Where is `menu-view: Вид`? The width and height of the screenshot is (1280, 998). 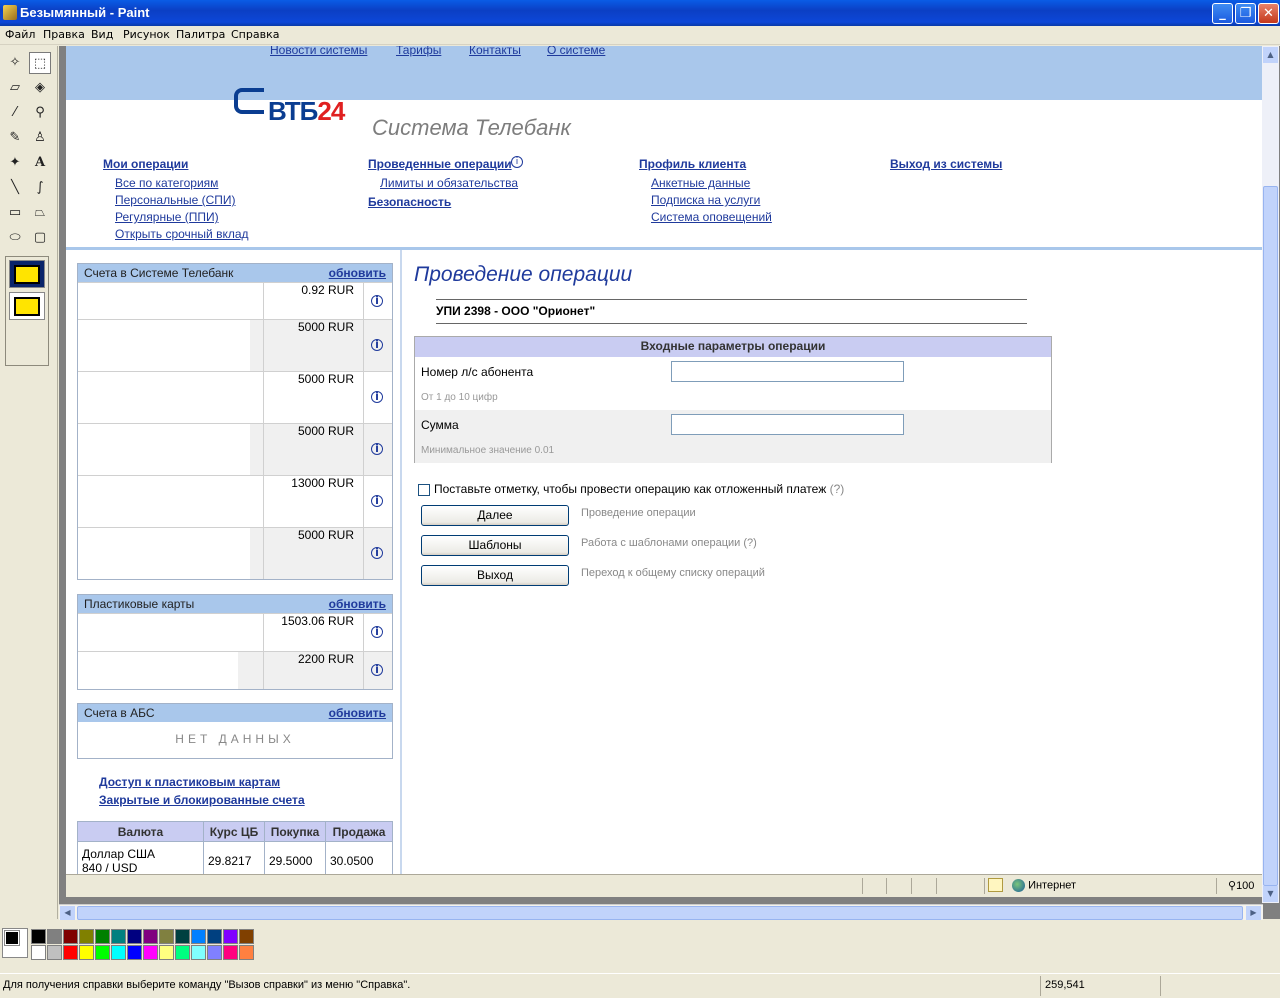
menu-view: Вид is located at coordinates (102, 34).